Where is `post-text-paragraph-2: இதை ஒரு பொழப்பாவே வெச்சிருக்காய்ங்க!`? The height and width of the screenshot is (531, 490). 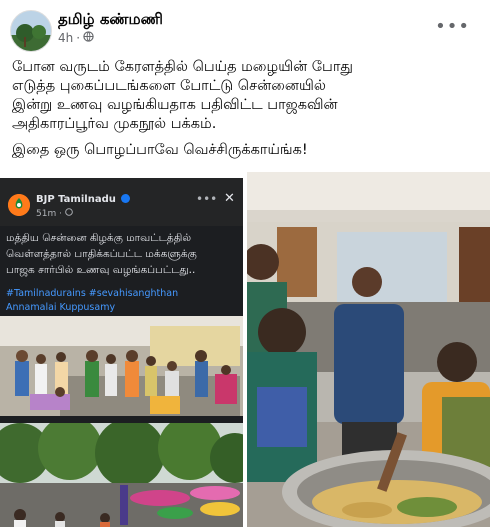
post-text-paragraph-2: இதை ஒரு பொழப்பாவே வெச்சிருக்காய்ங்க! is located at coordinates (160, 150).